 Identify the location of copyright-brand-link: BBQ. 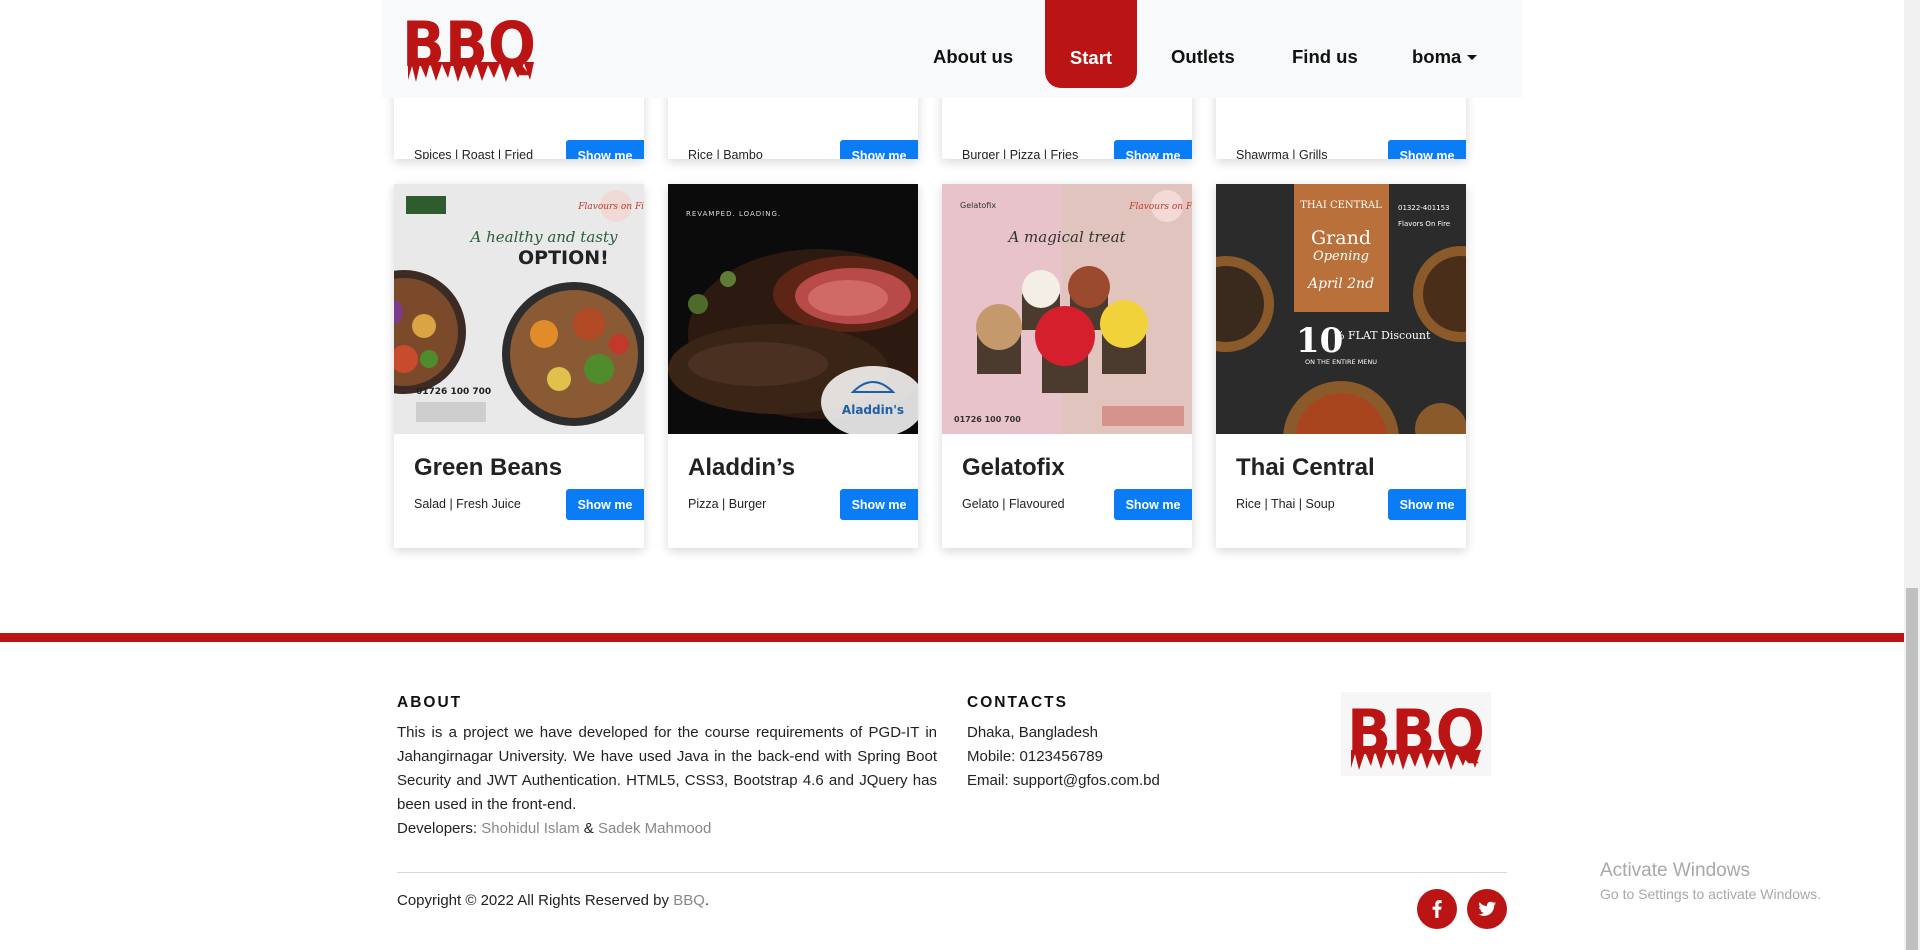
(689, 900).